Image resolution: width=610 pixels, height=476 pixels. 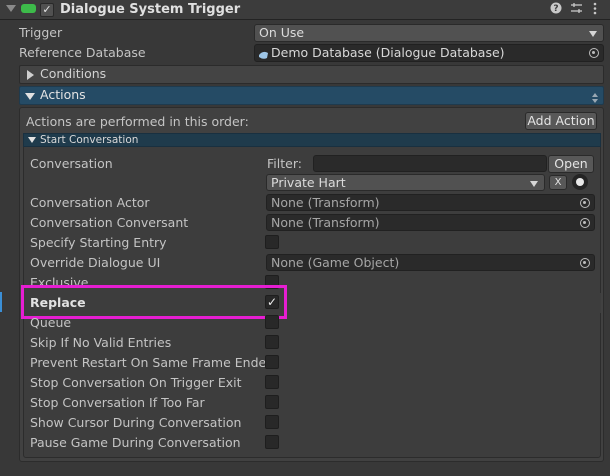 What do you see at coordinates (430, 262) in the screenshot?
I see `override-dialogue-ui-field: None (Game Object)` at bounding box center [430, 262].